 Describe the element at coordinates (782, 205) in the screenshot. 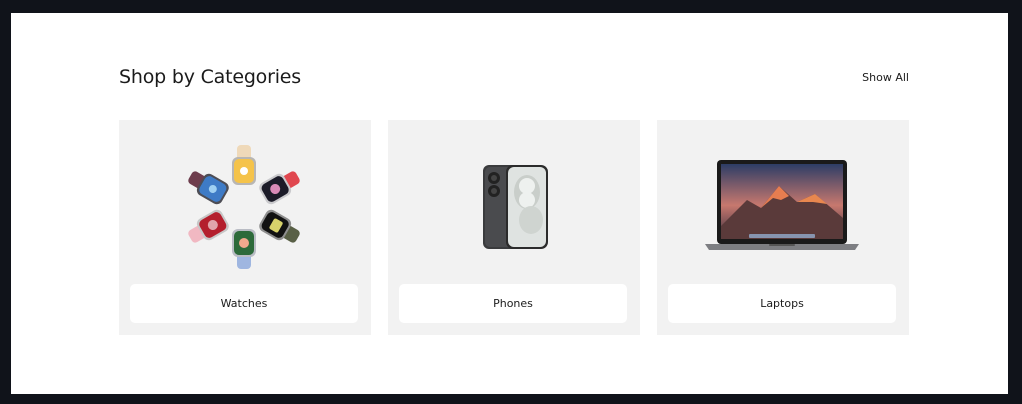

I see `laptops-image` at that location.